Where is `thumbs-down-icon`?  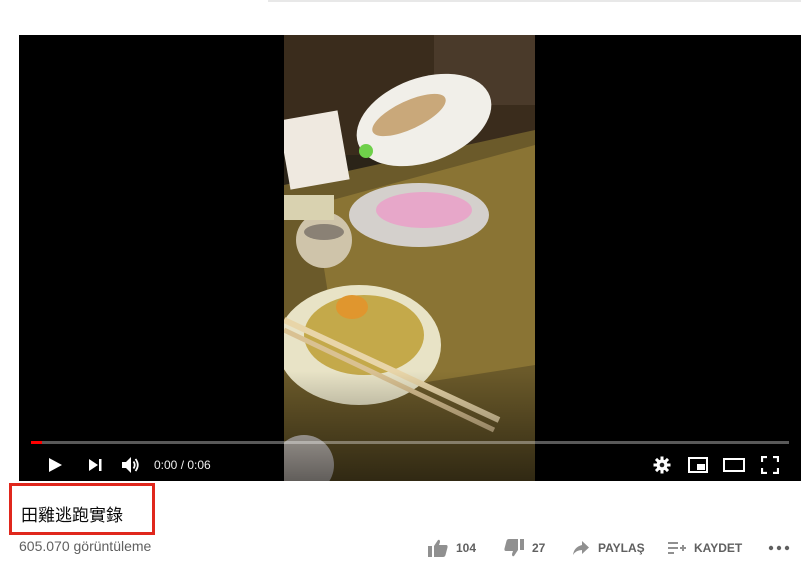
thumbs-down-icon is located at coordinates (514, 548).